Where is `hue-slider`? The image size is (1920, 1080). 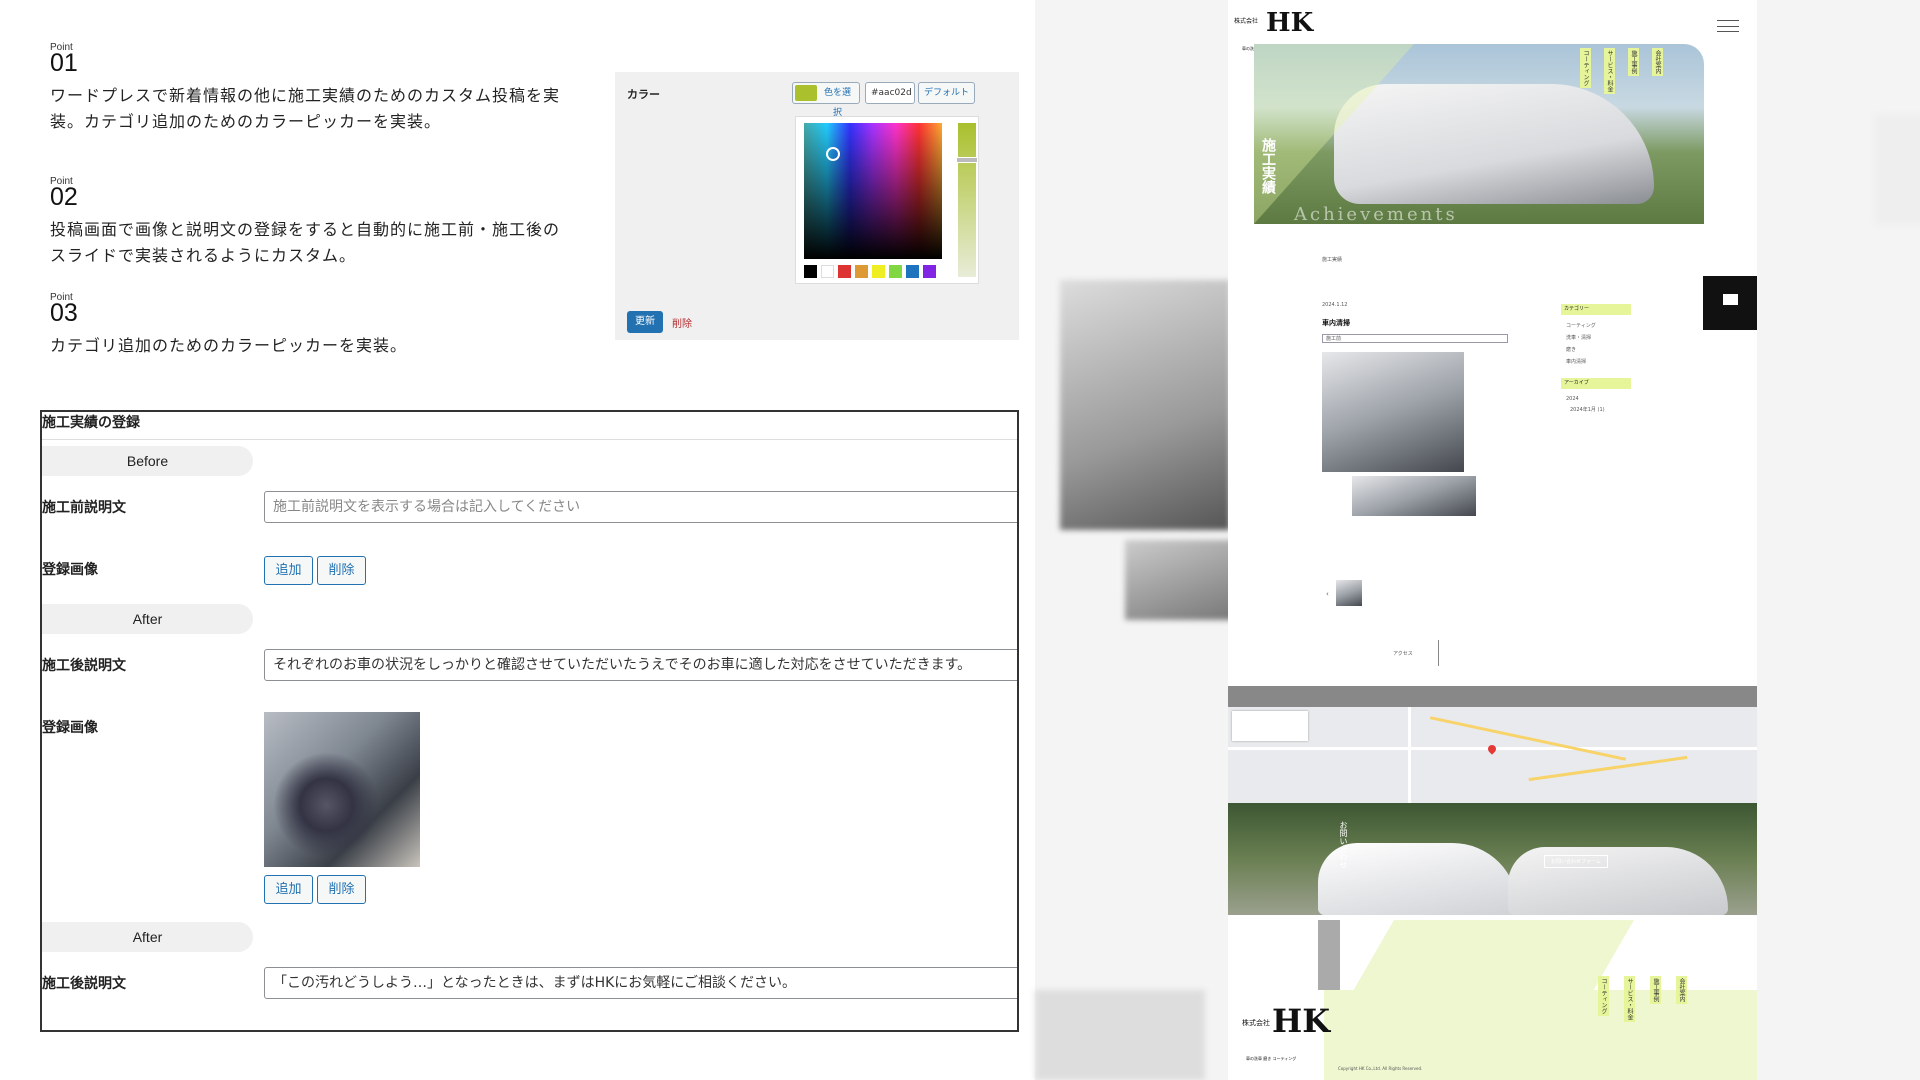 hue-slider is located at coordinates (967, 200).